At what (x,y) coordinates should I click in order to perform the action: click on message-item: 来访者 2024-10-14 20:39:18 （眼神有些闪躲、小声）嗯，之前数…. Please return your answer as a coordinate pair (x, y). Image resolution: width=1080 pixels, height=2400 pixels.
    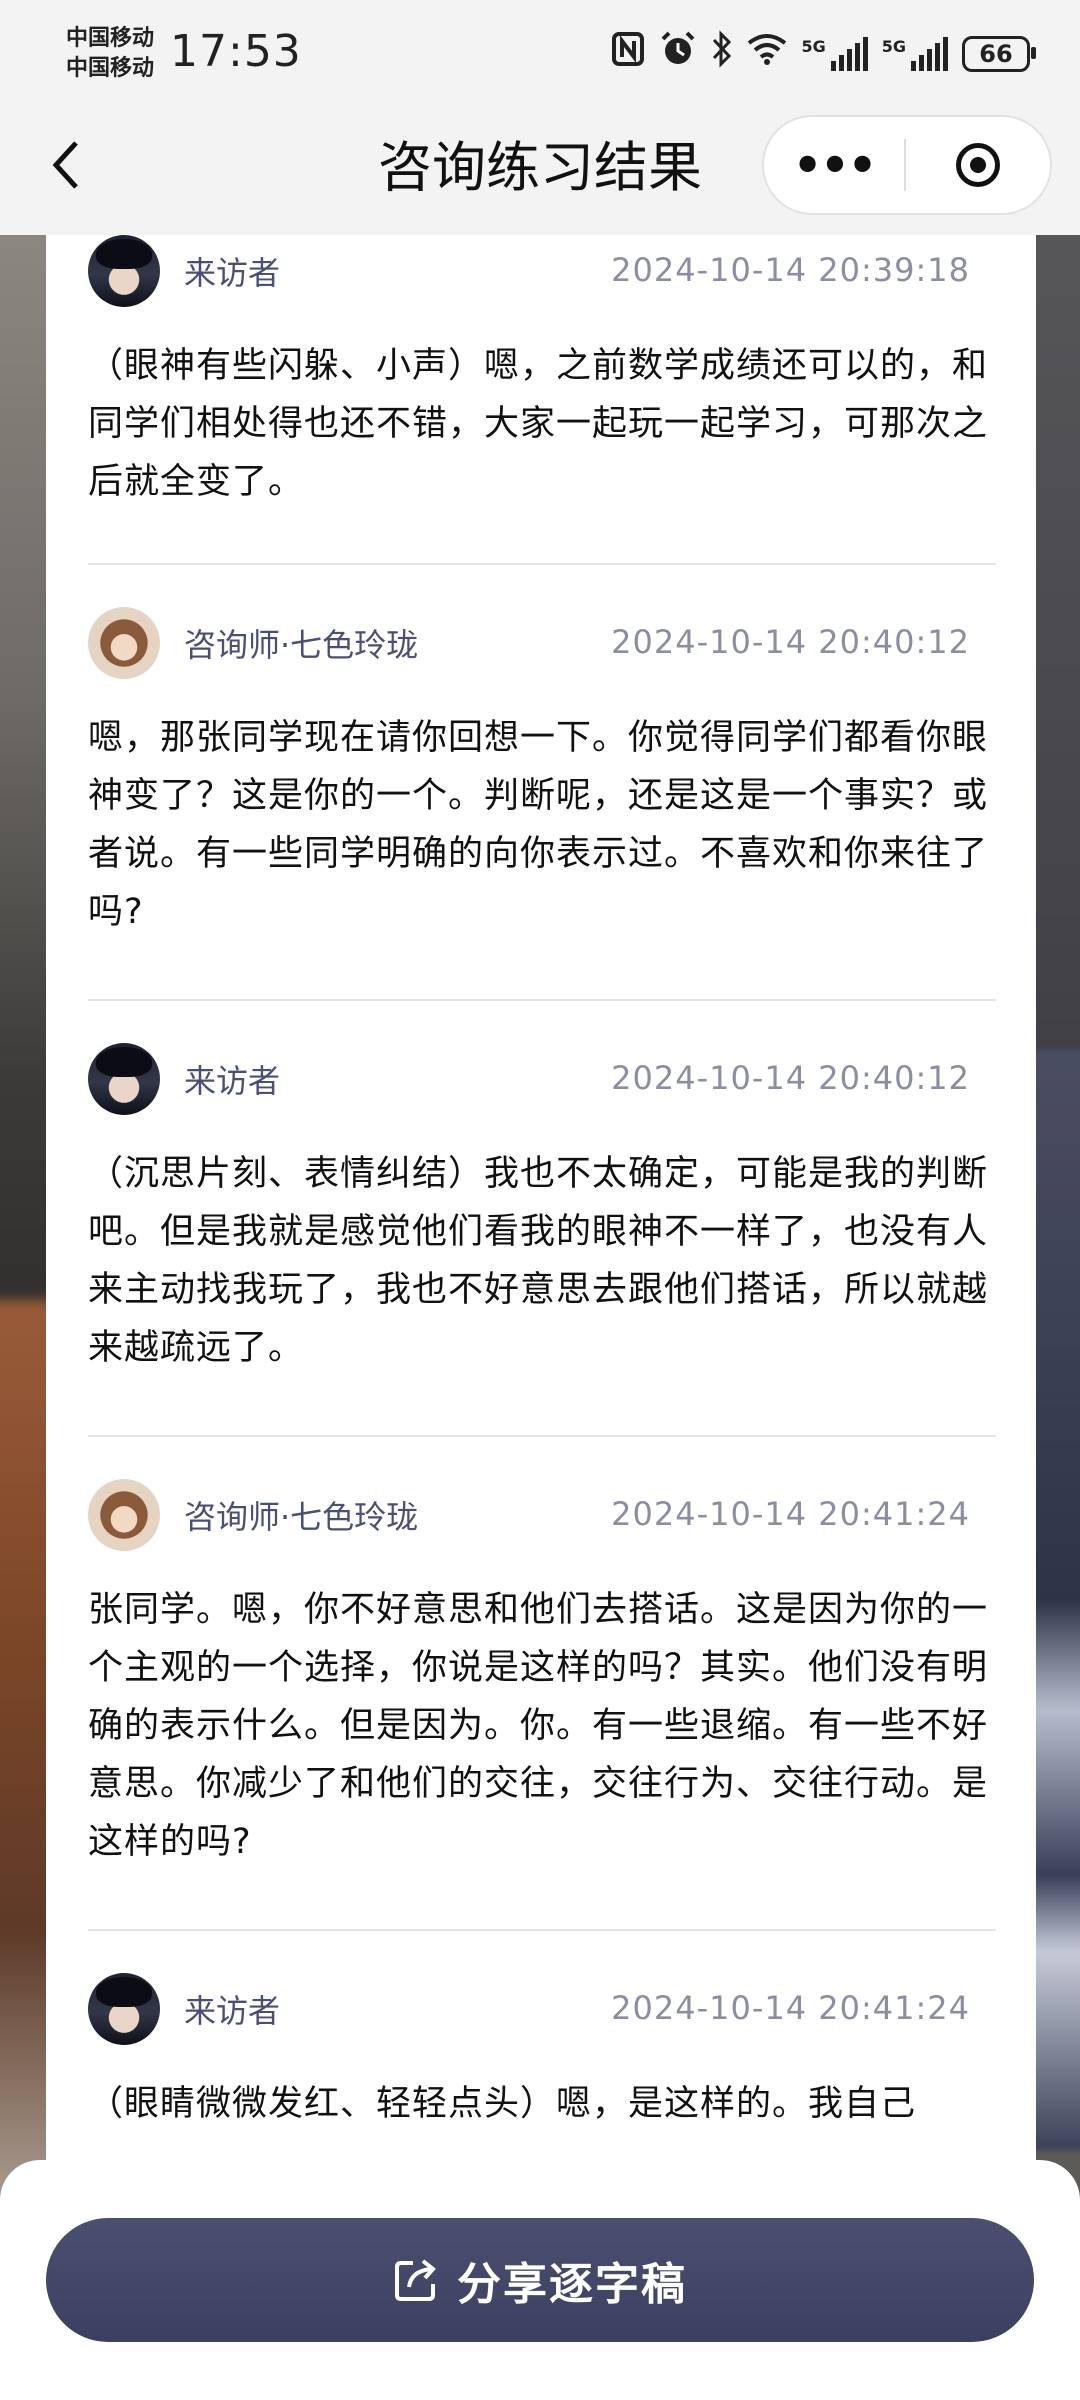
    Looking at the image, I should click on (542, 373).